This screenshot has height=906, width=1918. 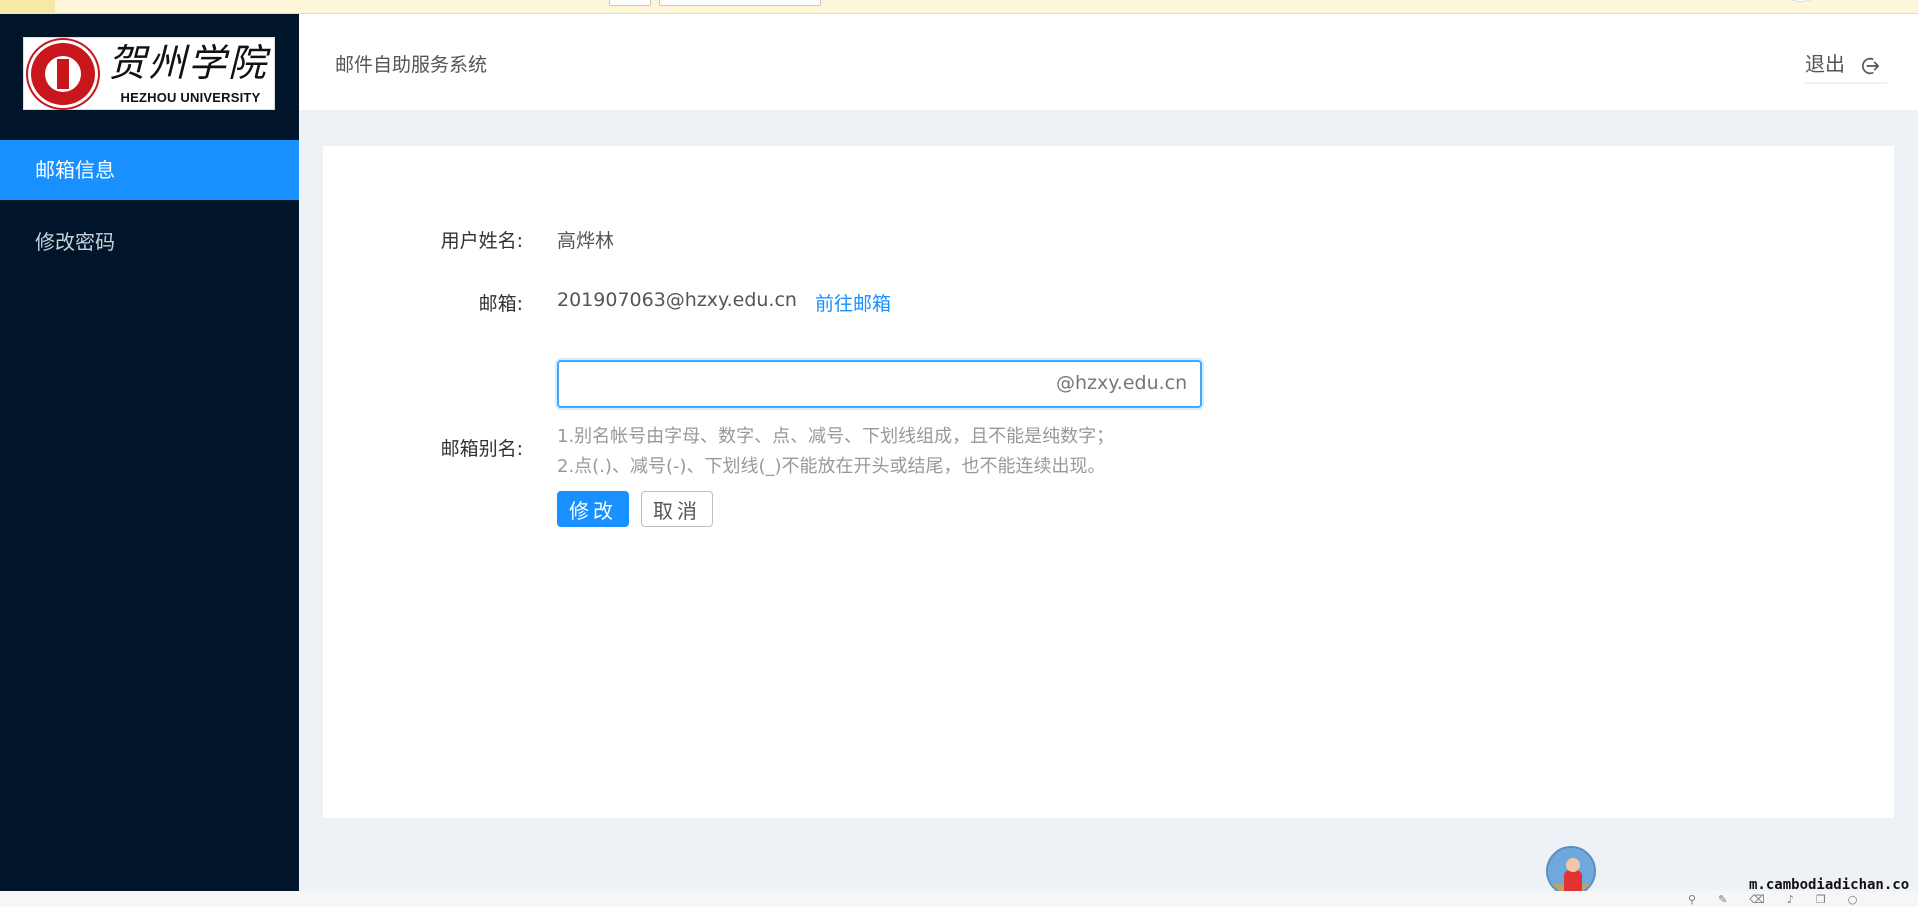 I want to click on volume-icon: ♪, so click(x=1801, y=899).